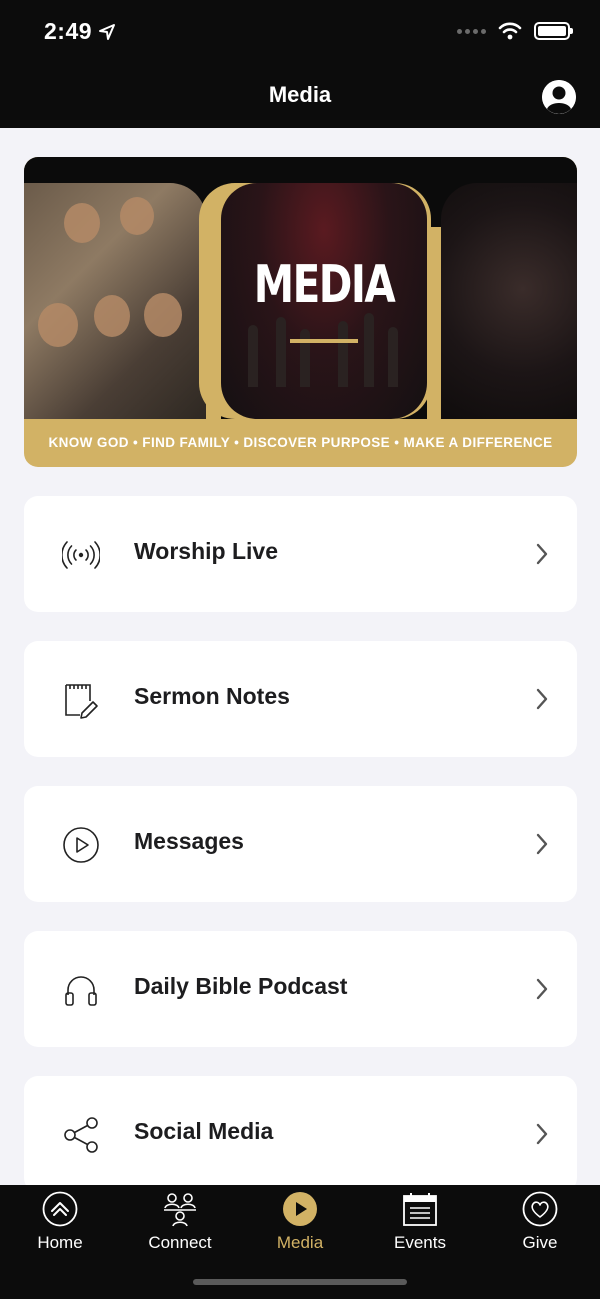 The image size is (600, 1299). I want to click on play-icon, so click(300, 1209).